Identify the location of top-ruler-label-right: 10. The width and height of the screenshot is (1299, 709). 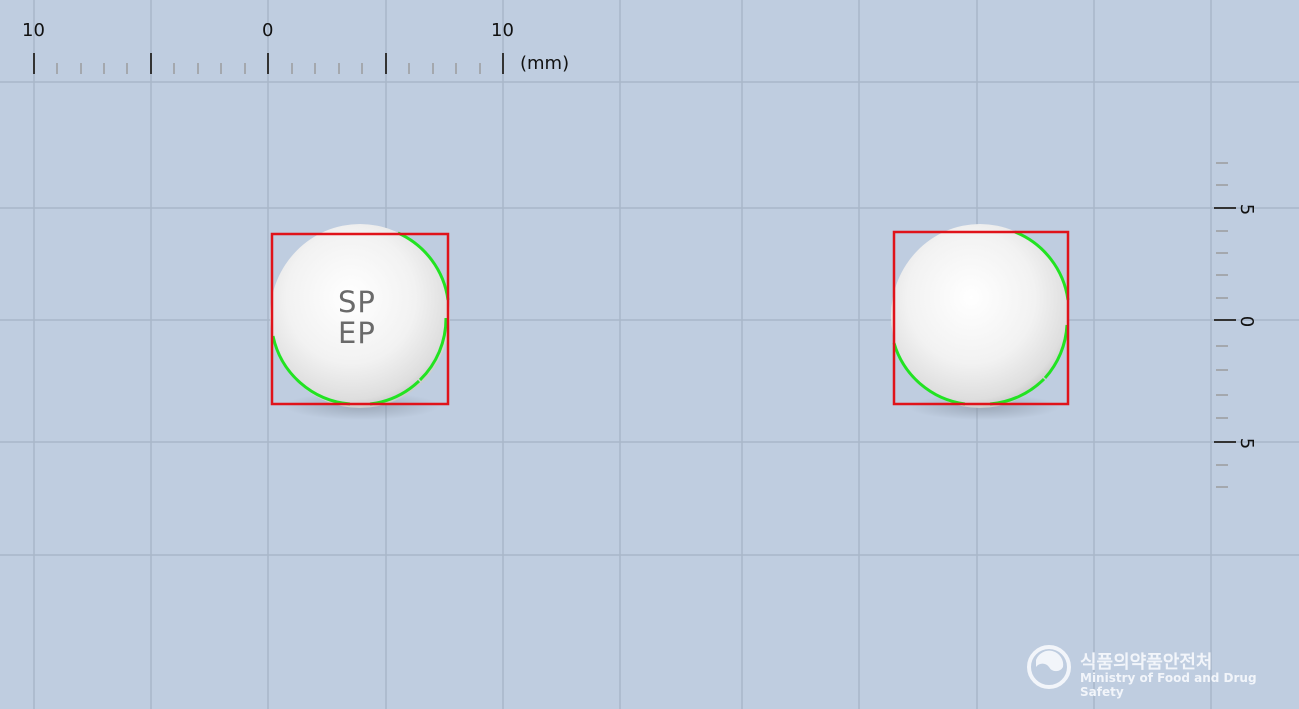
(502, 30).